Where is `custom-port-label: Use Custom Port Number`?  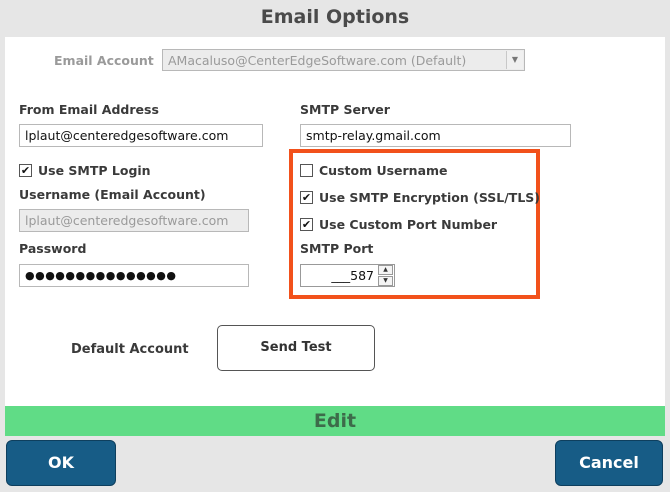
custom-port-label: Use Custom Port Number is located at coordinates (408, 224).